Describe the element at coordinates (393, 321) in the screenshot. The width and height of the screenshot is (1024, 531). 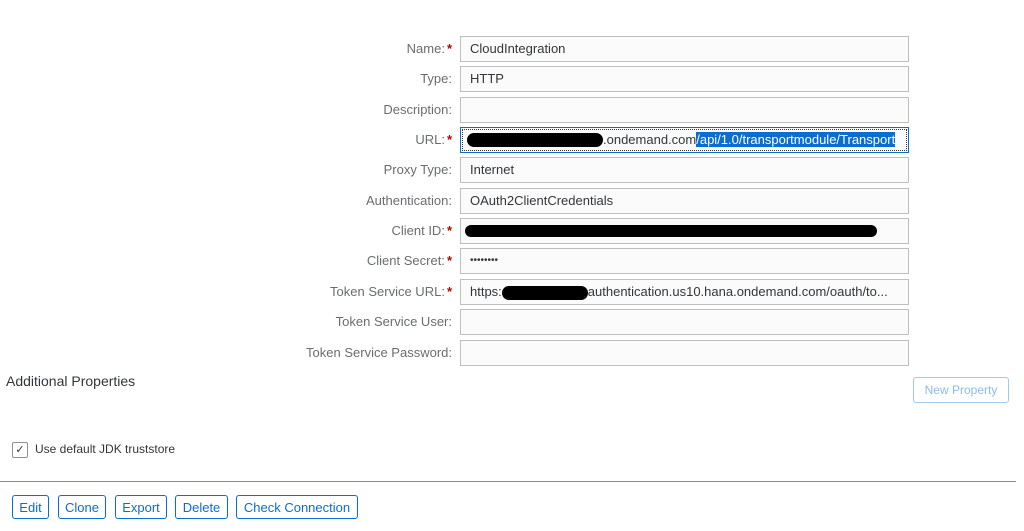
I see `token-service-user-label: Token Service User:` at that location.